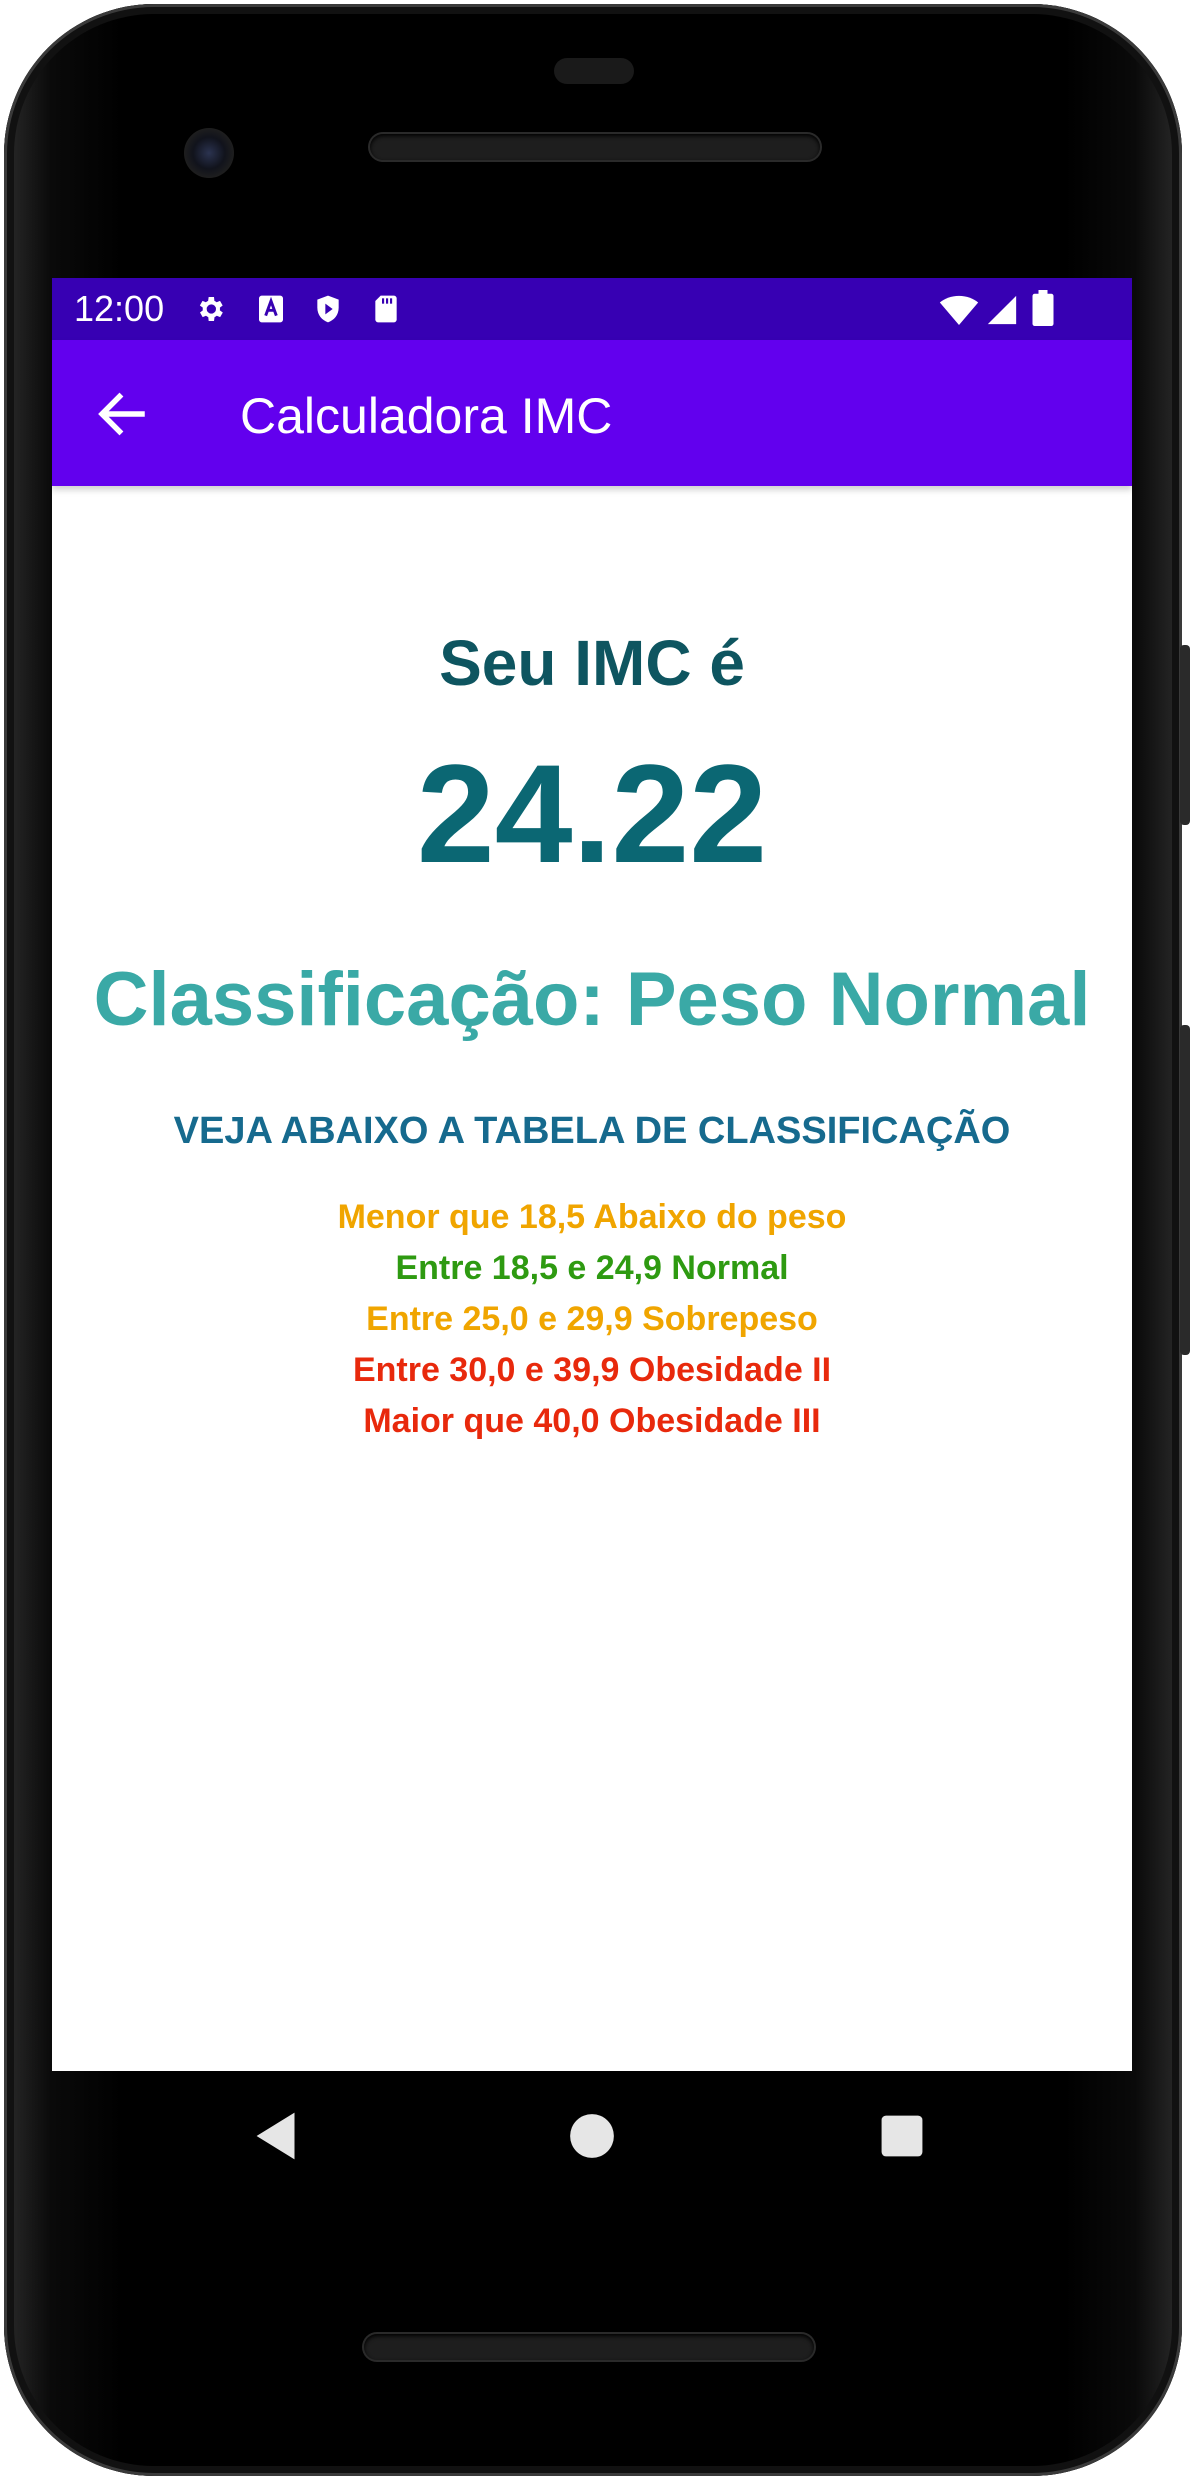 The image size is (1194, 2480). Describe the element at coordinates (592, 813) in the screenshot. I see `bmi-value: 24.22` at that location.